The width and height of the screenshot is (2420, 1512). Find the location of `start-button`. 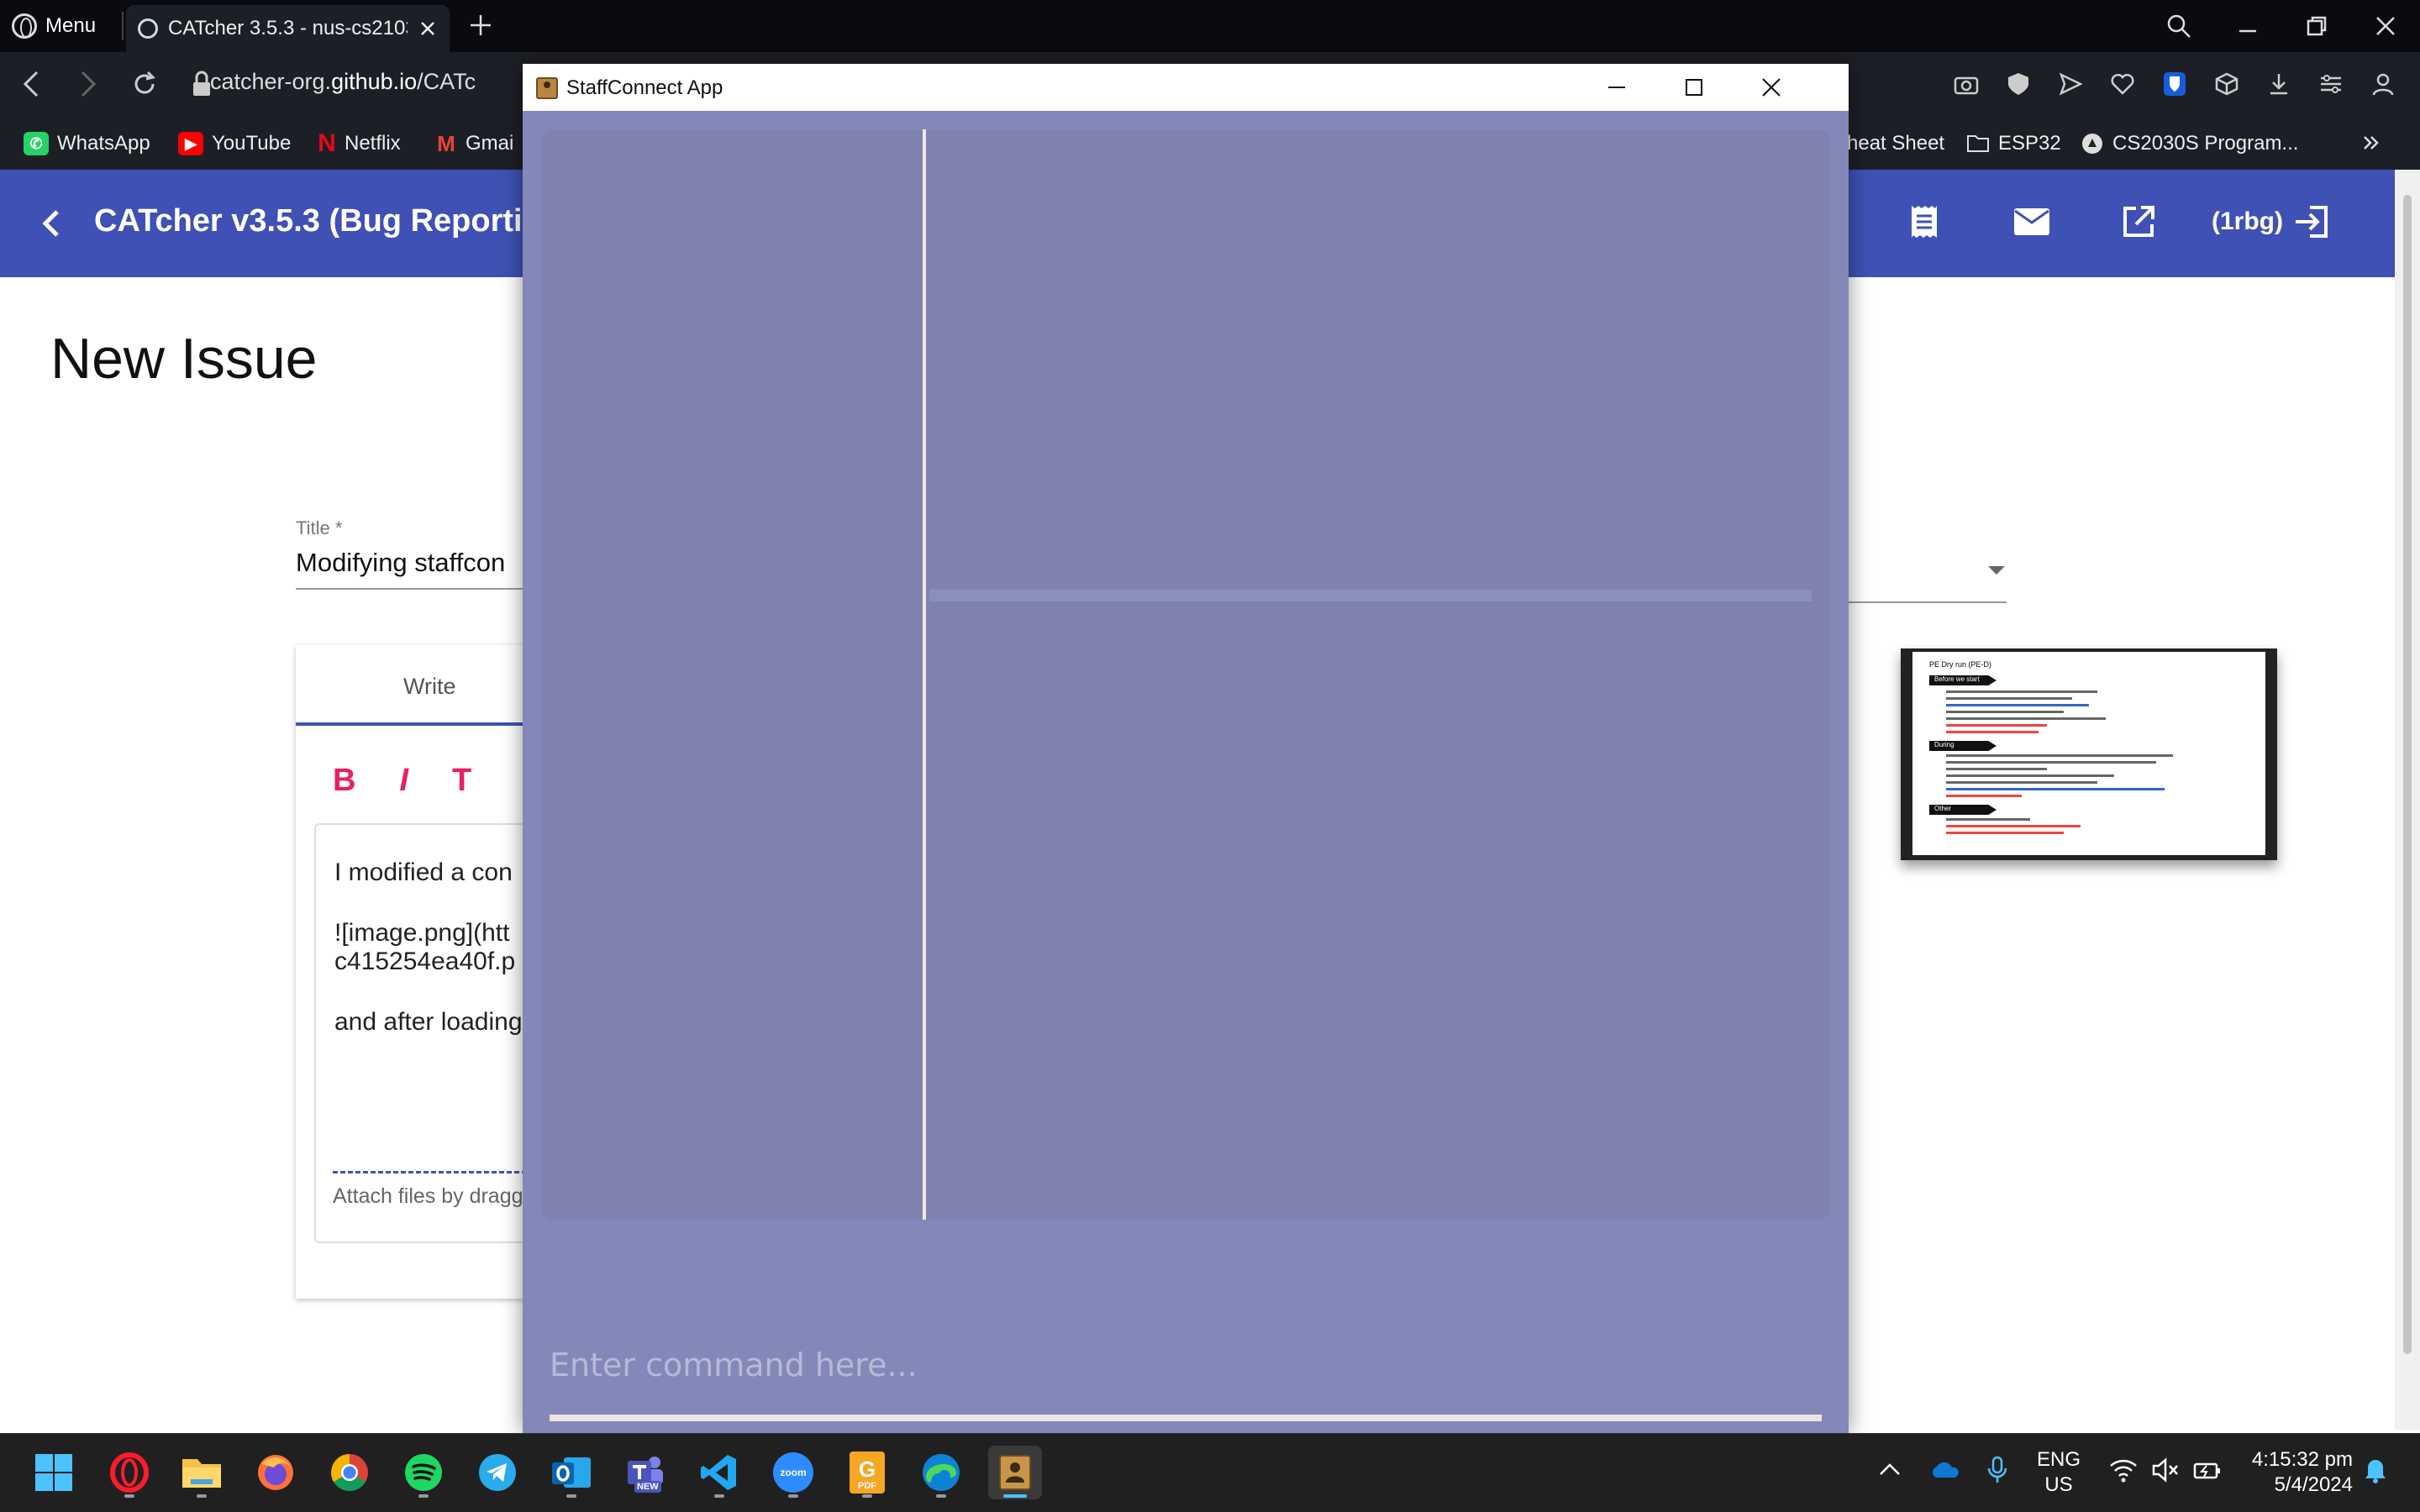

start-button is located at coordinates (54, 1472).